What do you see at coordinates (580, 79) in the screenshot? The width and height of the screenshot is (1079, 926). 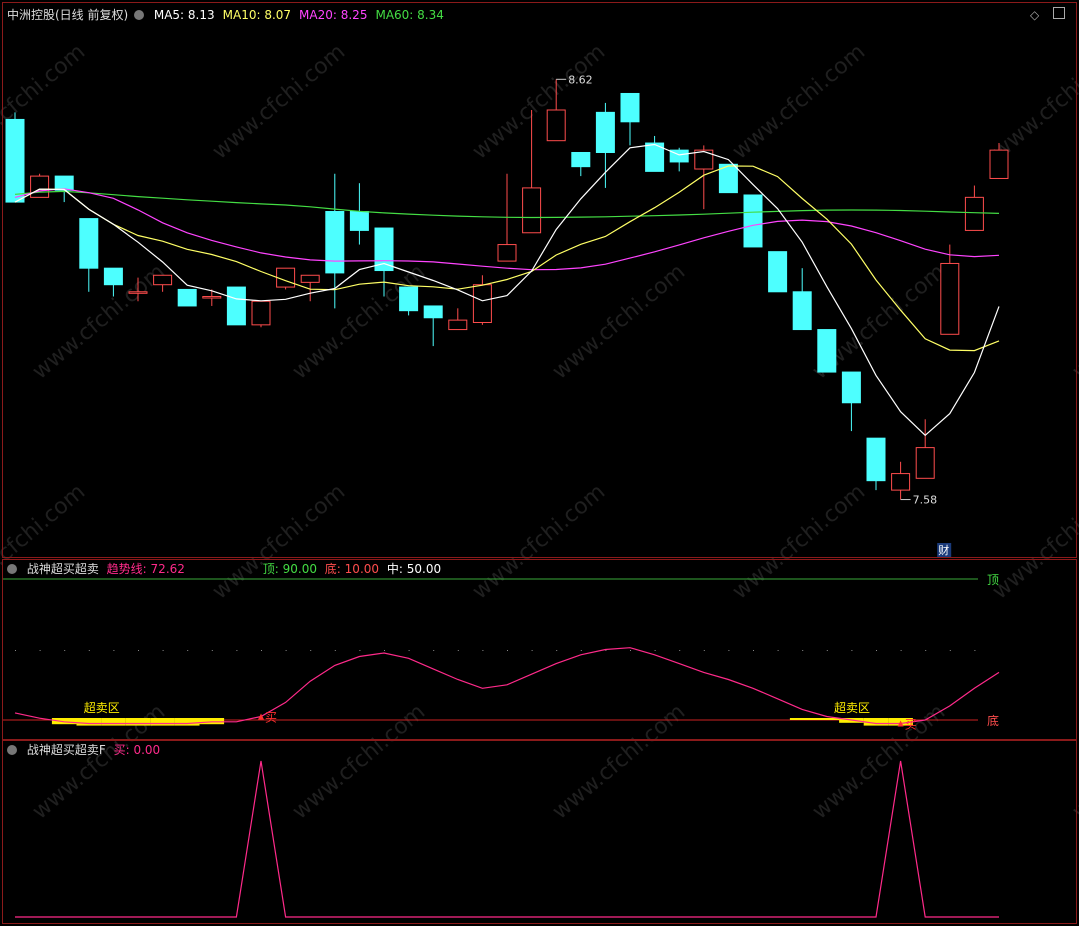 I see `high-price-label: 8.62` at bounding box center [580, 79].